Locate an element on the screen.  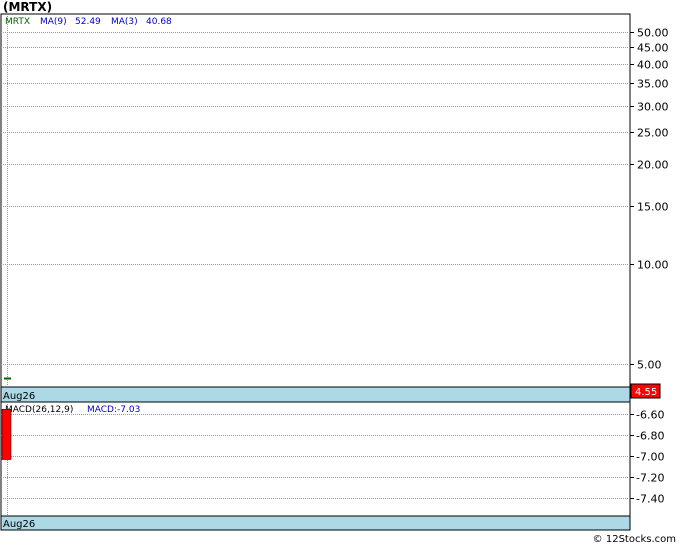
price-tick-label: 35.00 is located at coordinates (653, 84).